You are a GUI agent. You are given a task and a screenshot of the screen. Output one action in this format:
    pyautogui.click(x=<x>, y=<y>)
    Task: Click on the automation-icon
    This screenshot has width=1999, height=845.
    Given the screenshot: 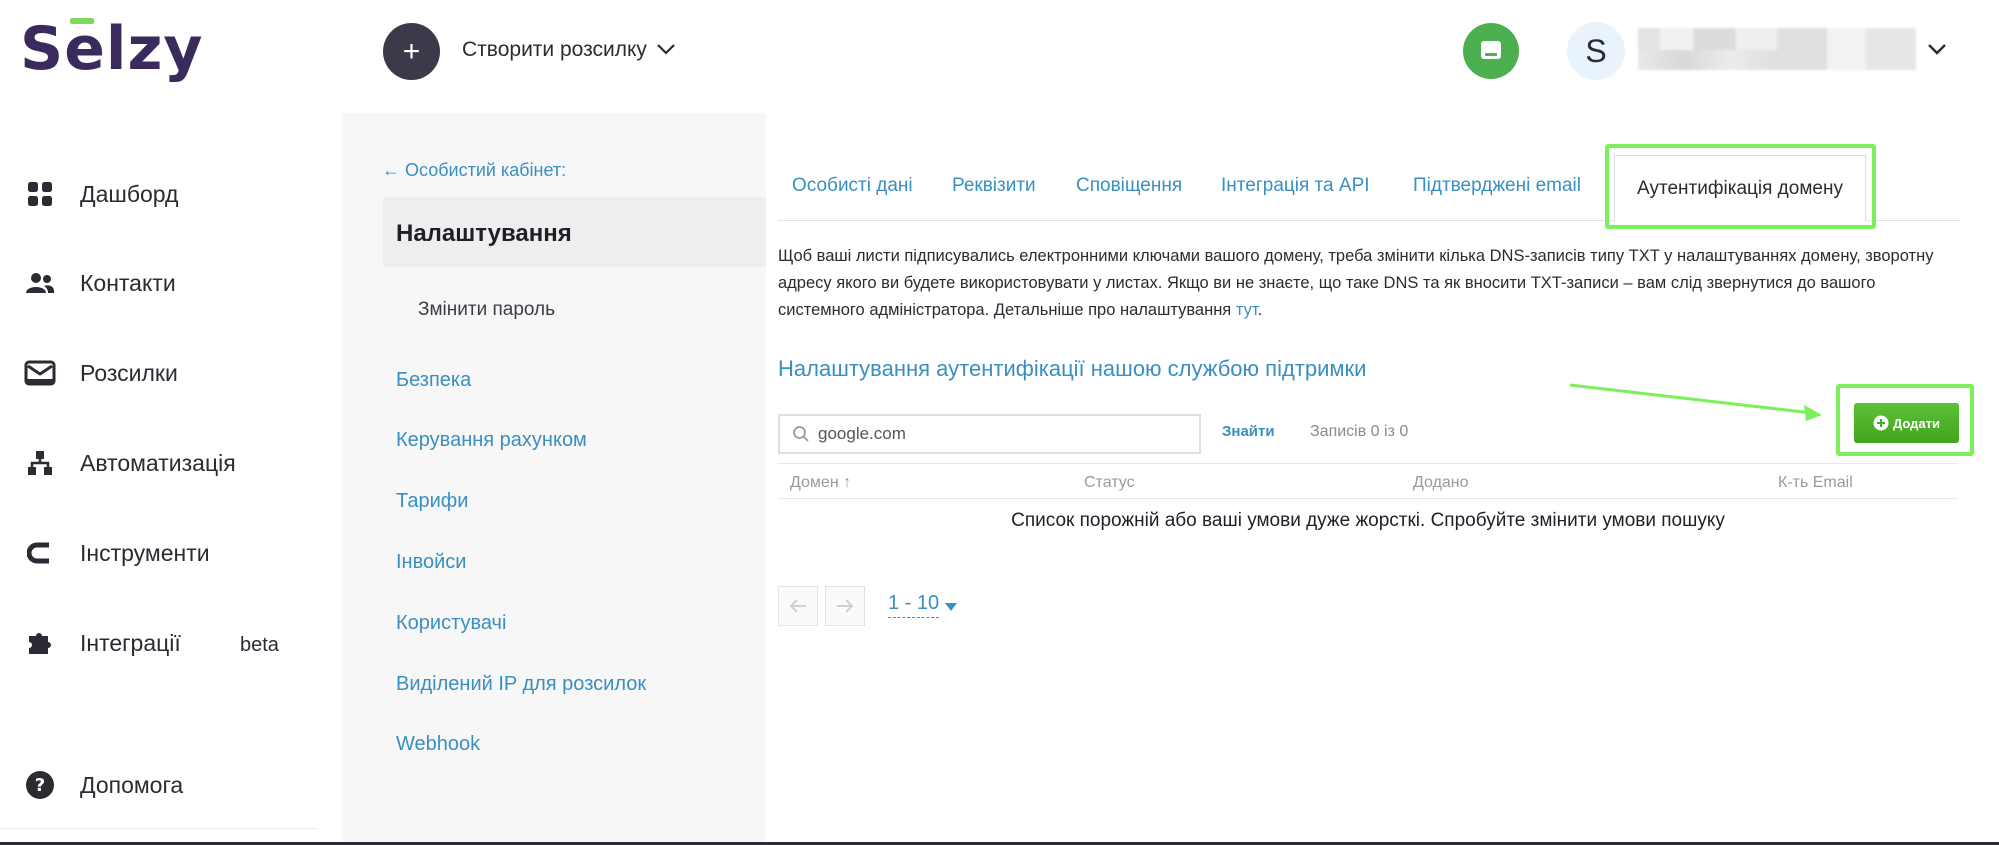 What is the action you would take?
    pyautogui.click(x=40, y=463)
    